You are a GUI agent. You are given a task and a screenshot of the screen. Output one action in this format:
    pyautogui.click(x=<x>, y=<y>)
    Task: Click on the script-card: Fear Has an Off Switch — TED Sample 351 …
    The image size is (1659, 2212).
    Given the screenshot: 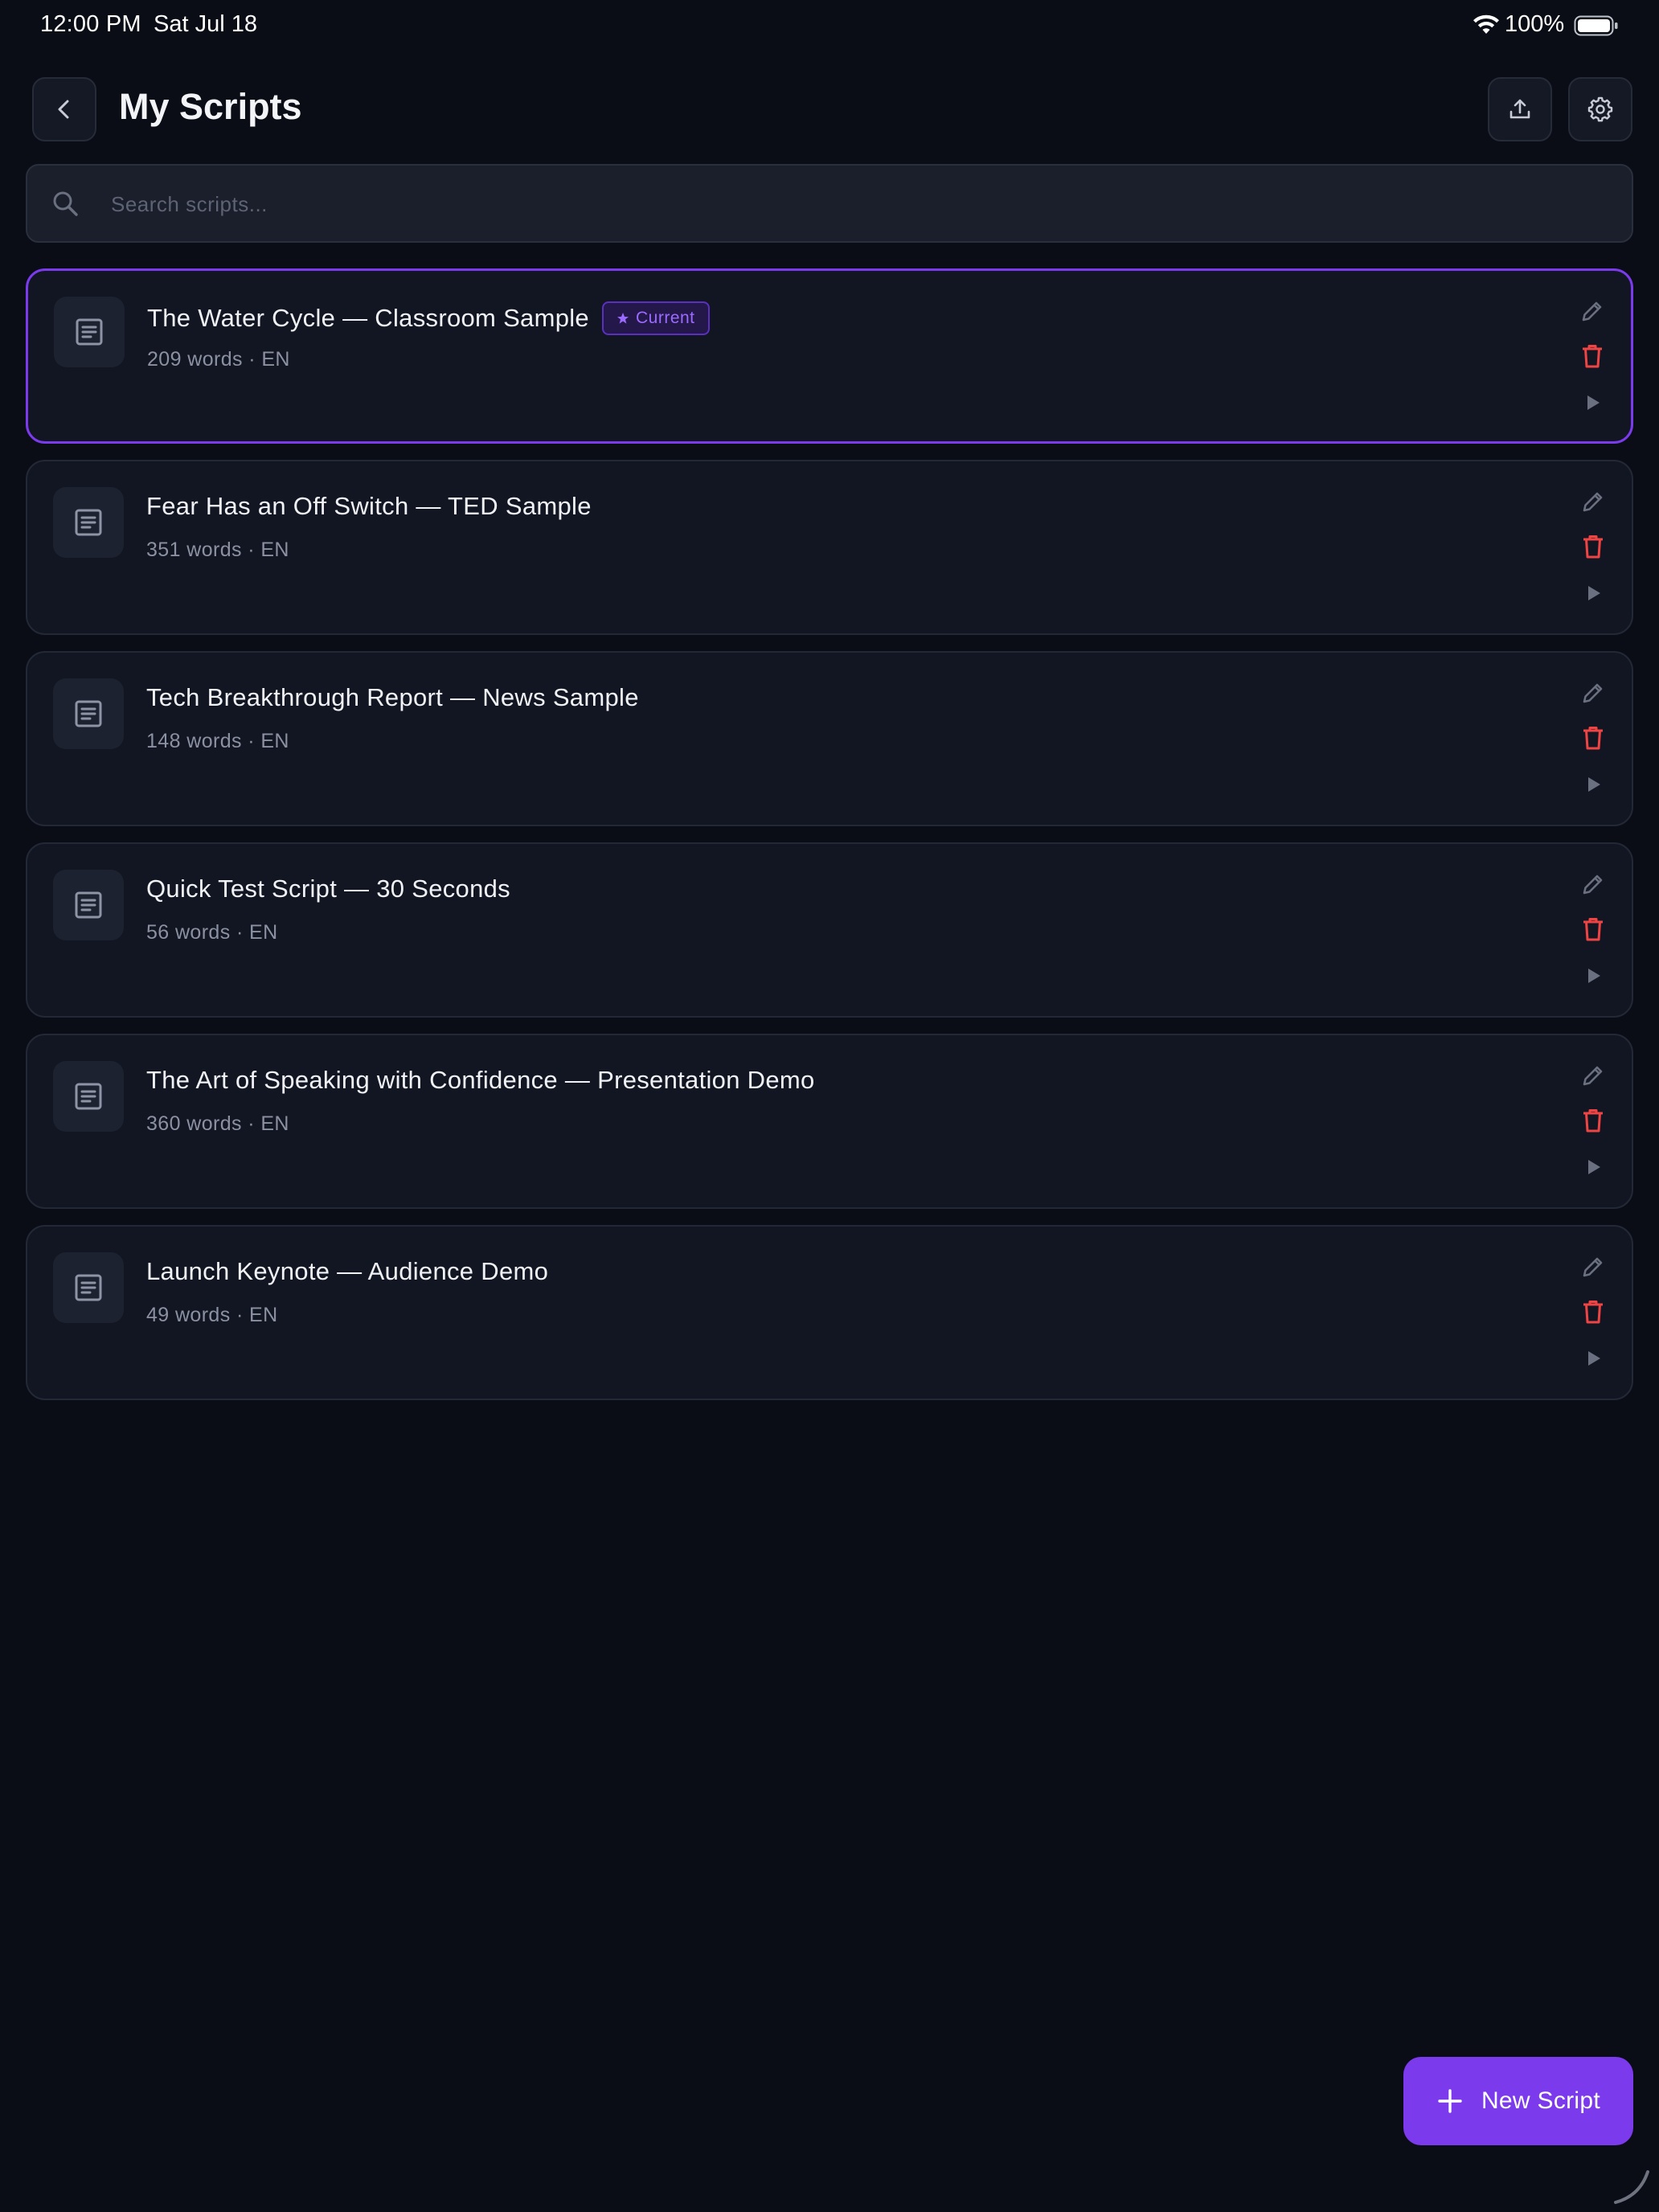 What is the action you would take?
    pyautogui.click(x=829, y=547)
    